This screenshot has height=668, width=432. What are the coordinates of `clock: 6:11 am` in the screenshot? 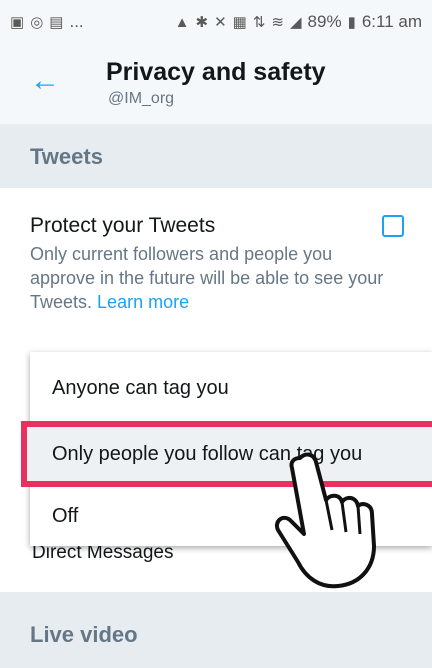 It's located at (391, 21).